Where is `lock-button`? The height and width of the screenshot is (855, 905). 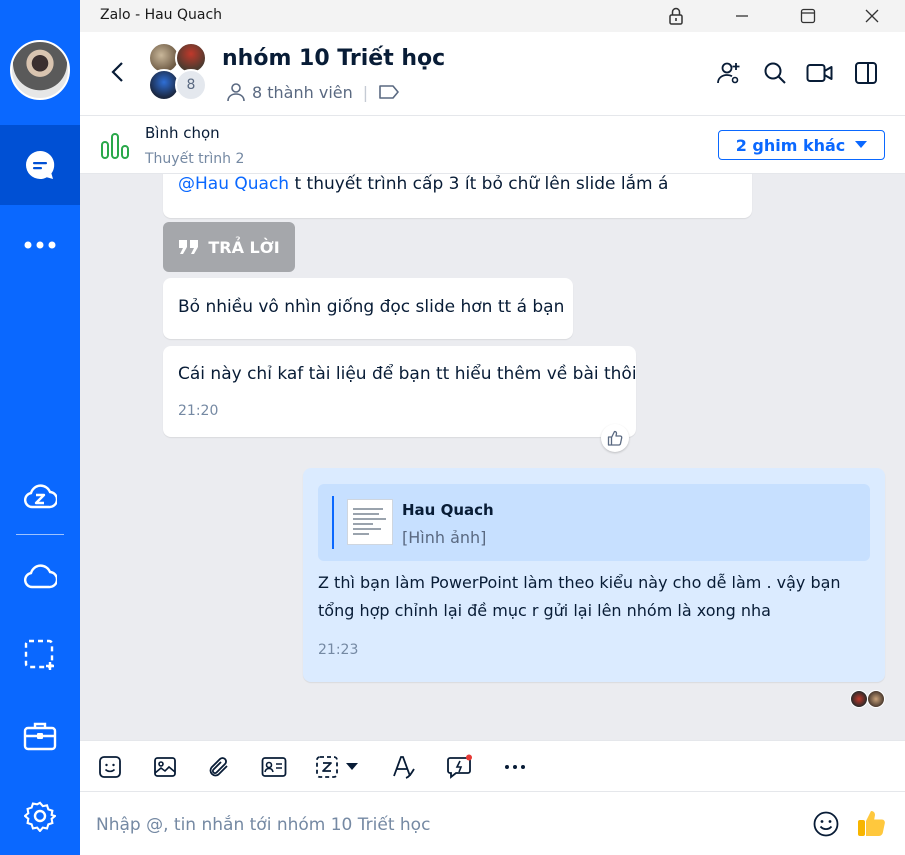 lock-button is located at coordinates (676, 16).